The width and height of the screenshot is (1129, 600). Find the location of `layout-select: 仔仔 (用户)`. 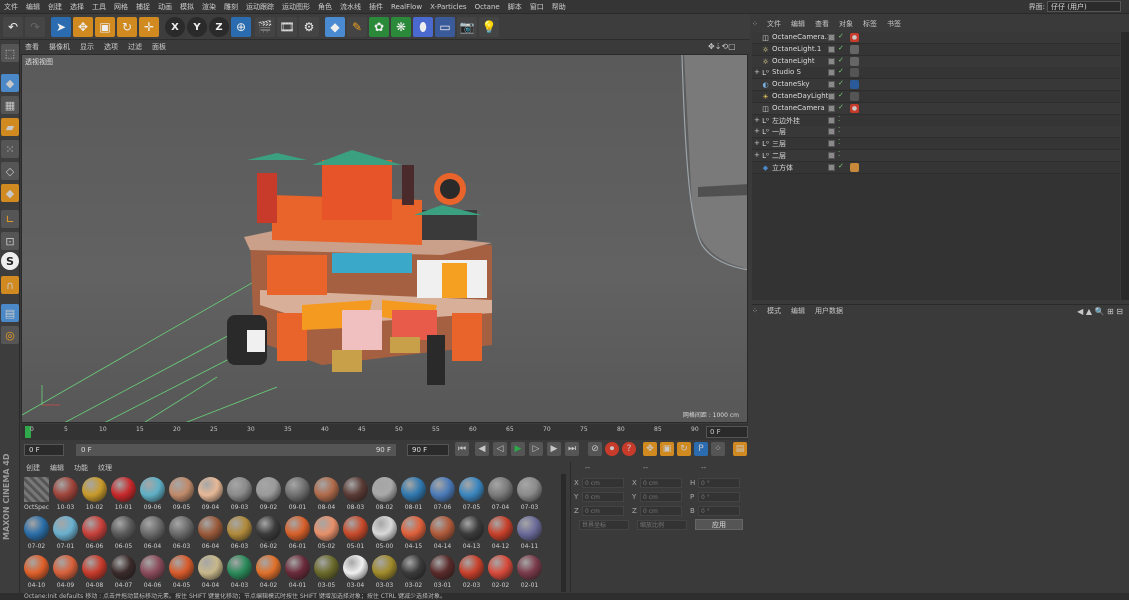

layout-select: 仔仔 (用户) is located at coordinates (1084, 6).